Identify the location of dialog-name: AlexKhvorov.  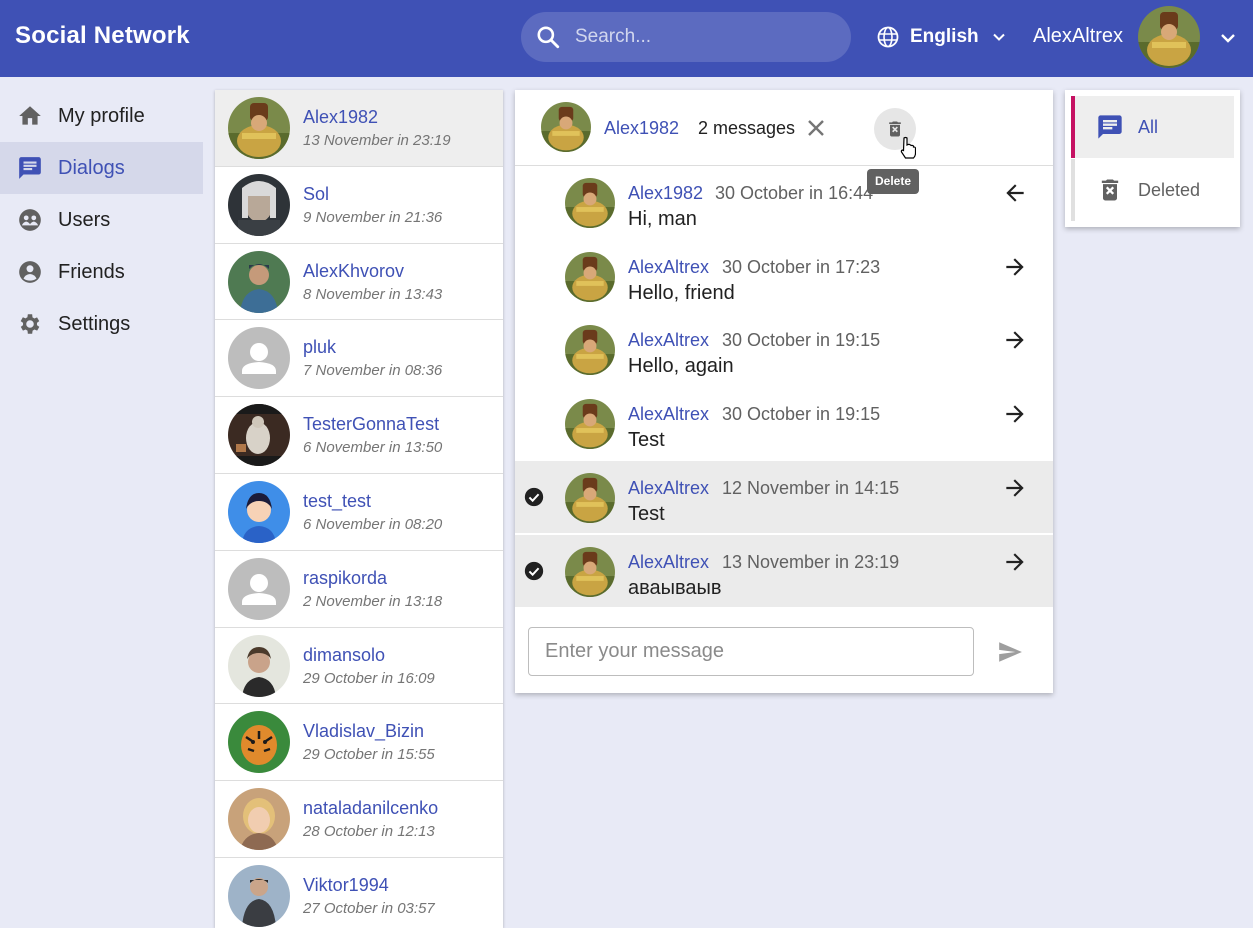
(354, 270).